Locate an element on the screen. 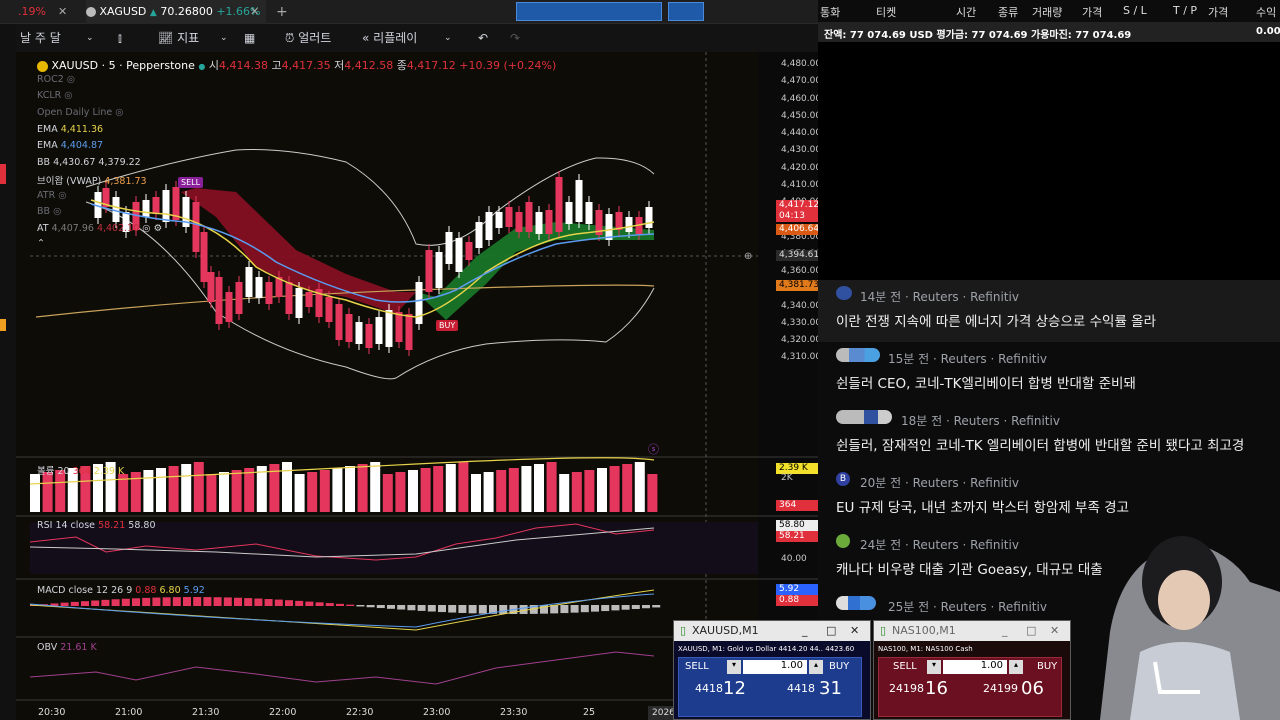 The height and width of the screenshot is (720, 1280). rsi-val1: 58.21 is located at coordinates (112, 525).